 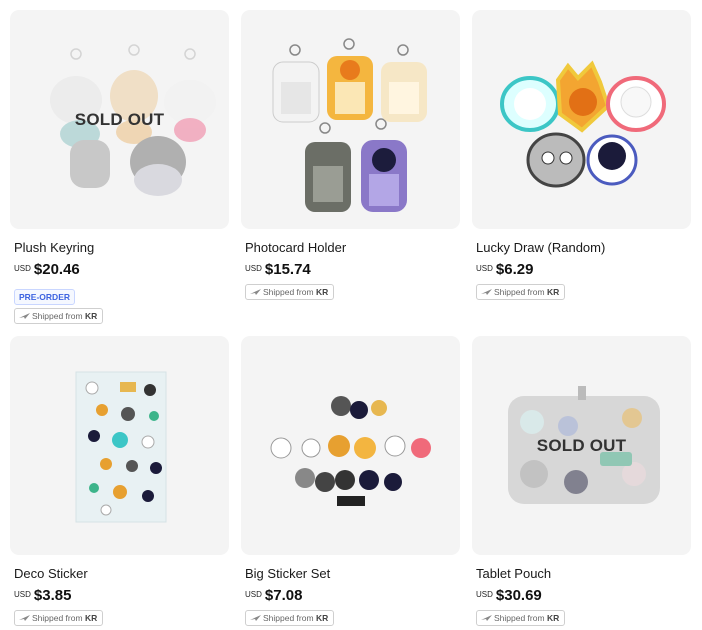 I want to click on big-sticker-set-image, so click(x=350, y=451).